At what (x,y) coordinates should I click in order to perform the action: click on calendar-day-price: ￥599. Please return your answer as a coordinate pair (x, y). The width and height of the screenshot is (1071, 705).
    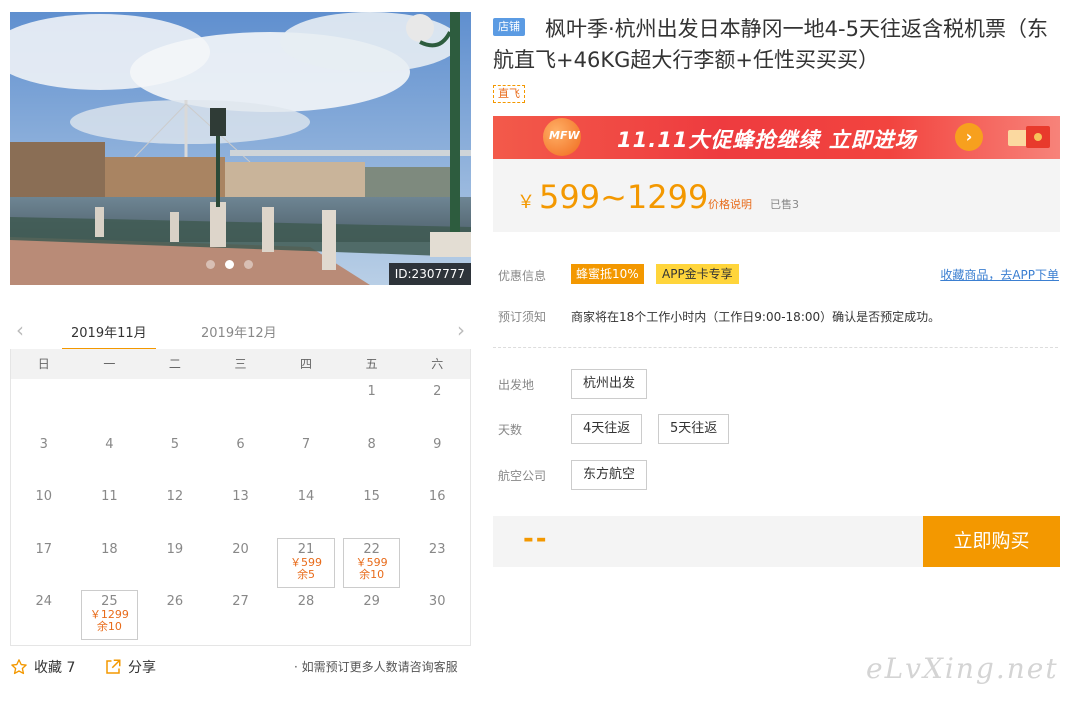
    Looking at the image, I should click on (306, 562).